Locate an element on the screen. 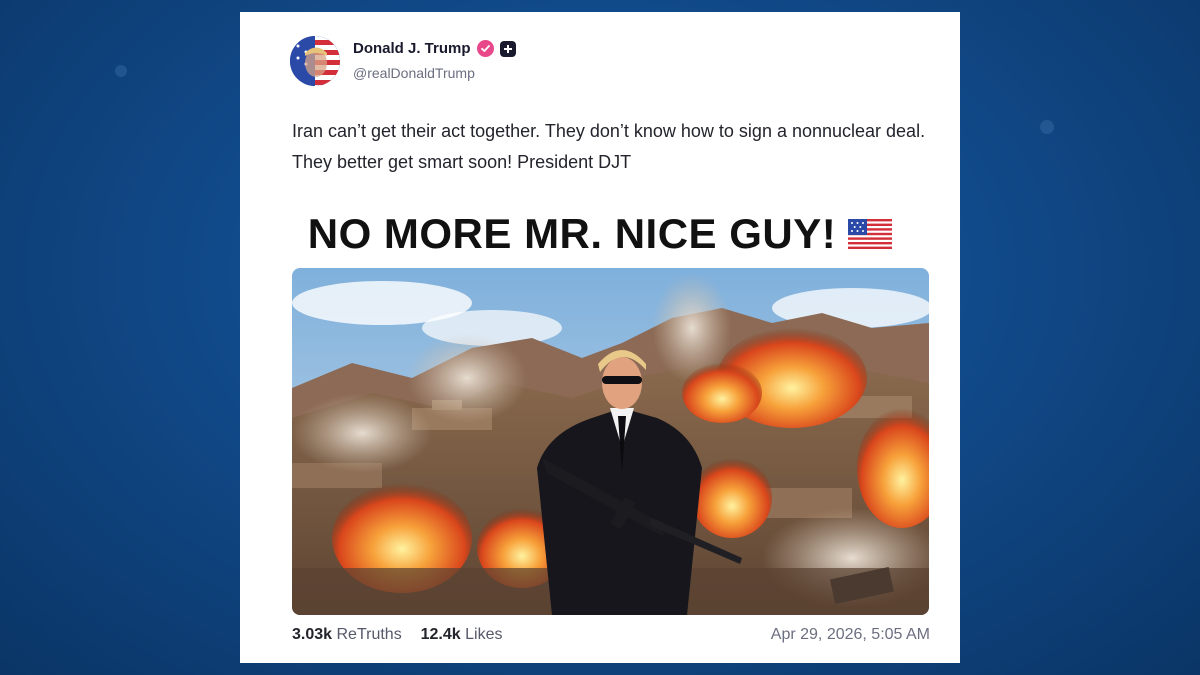 The image size is (1200, 675). likes-label: Likes is located at coordinates (484, 634).